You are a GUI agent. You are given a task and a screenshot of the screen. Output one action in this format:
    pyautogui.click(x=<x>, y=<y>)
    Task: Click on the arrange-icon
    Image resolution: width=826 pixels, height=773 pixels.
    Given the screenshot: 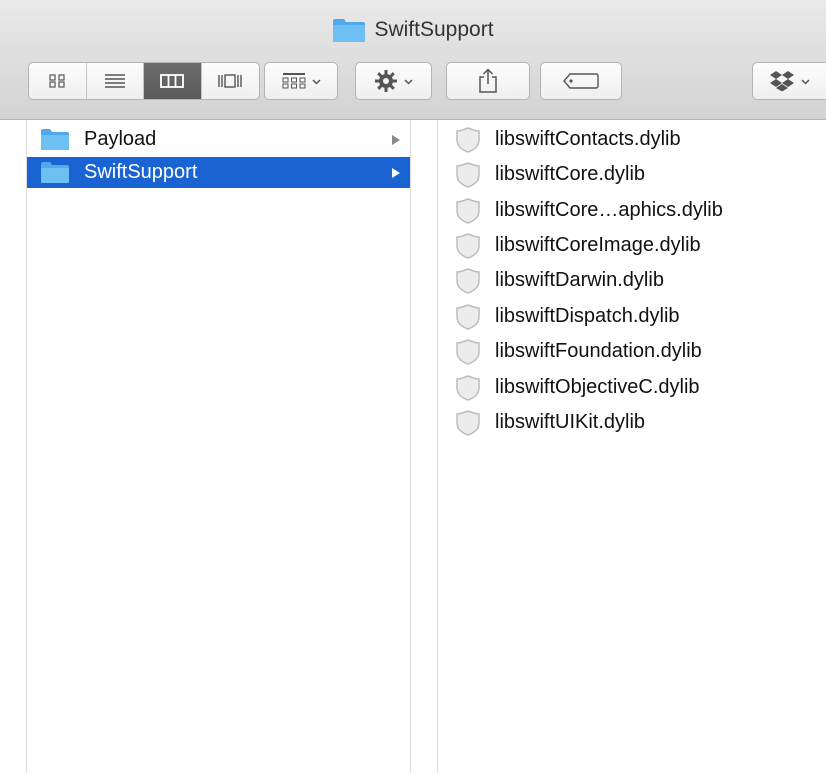 What is the action you would take?
    pyautogui.click(x=293, y=81)
    